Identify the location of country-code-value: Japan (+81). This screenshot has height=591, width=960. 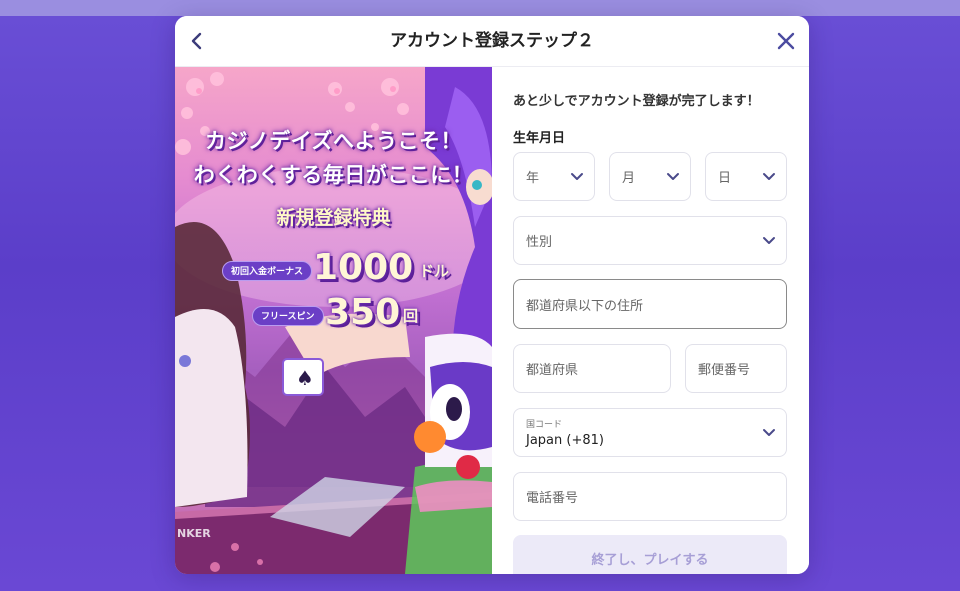
(565, 440).